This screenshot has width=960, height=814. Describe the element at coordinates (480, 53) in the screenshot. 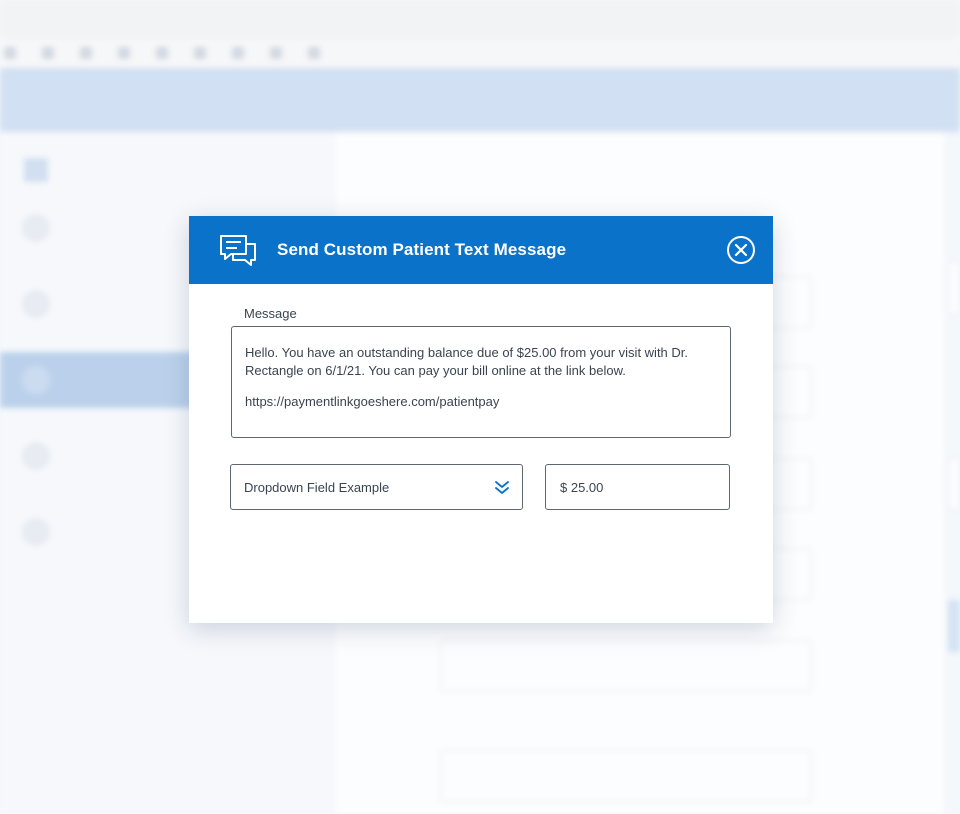

I see `browser-bookmarks-bar` at that location.